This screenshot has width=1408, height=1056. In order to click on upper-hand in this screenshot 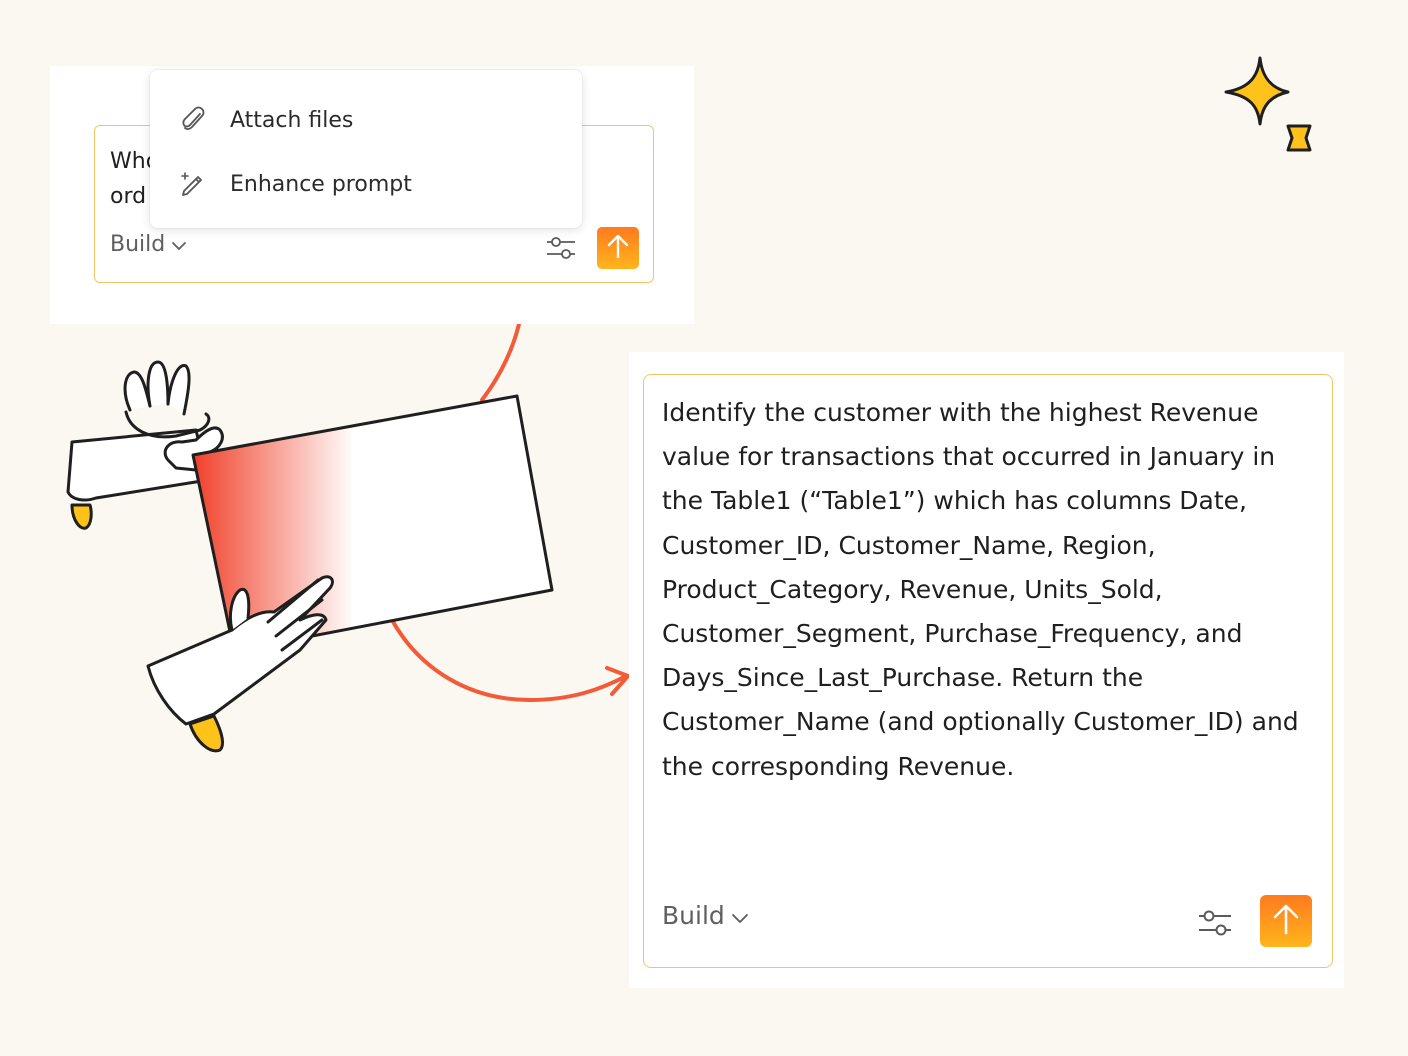, I will do `click(145, 445)`.